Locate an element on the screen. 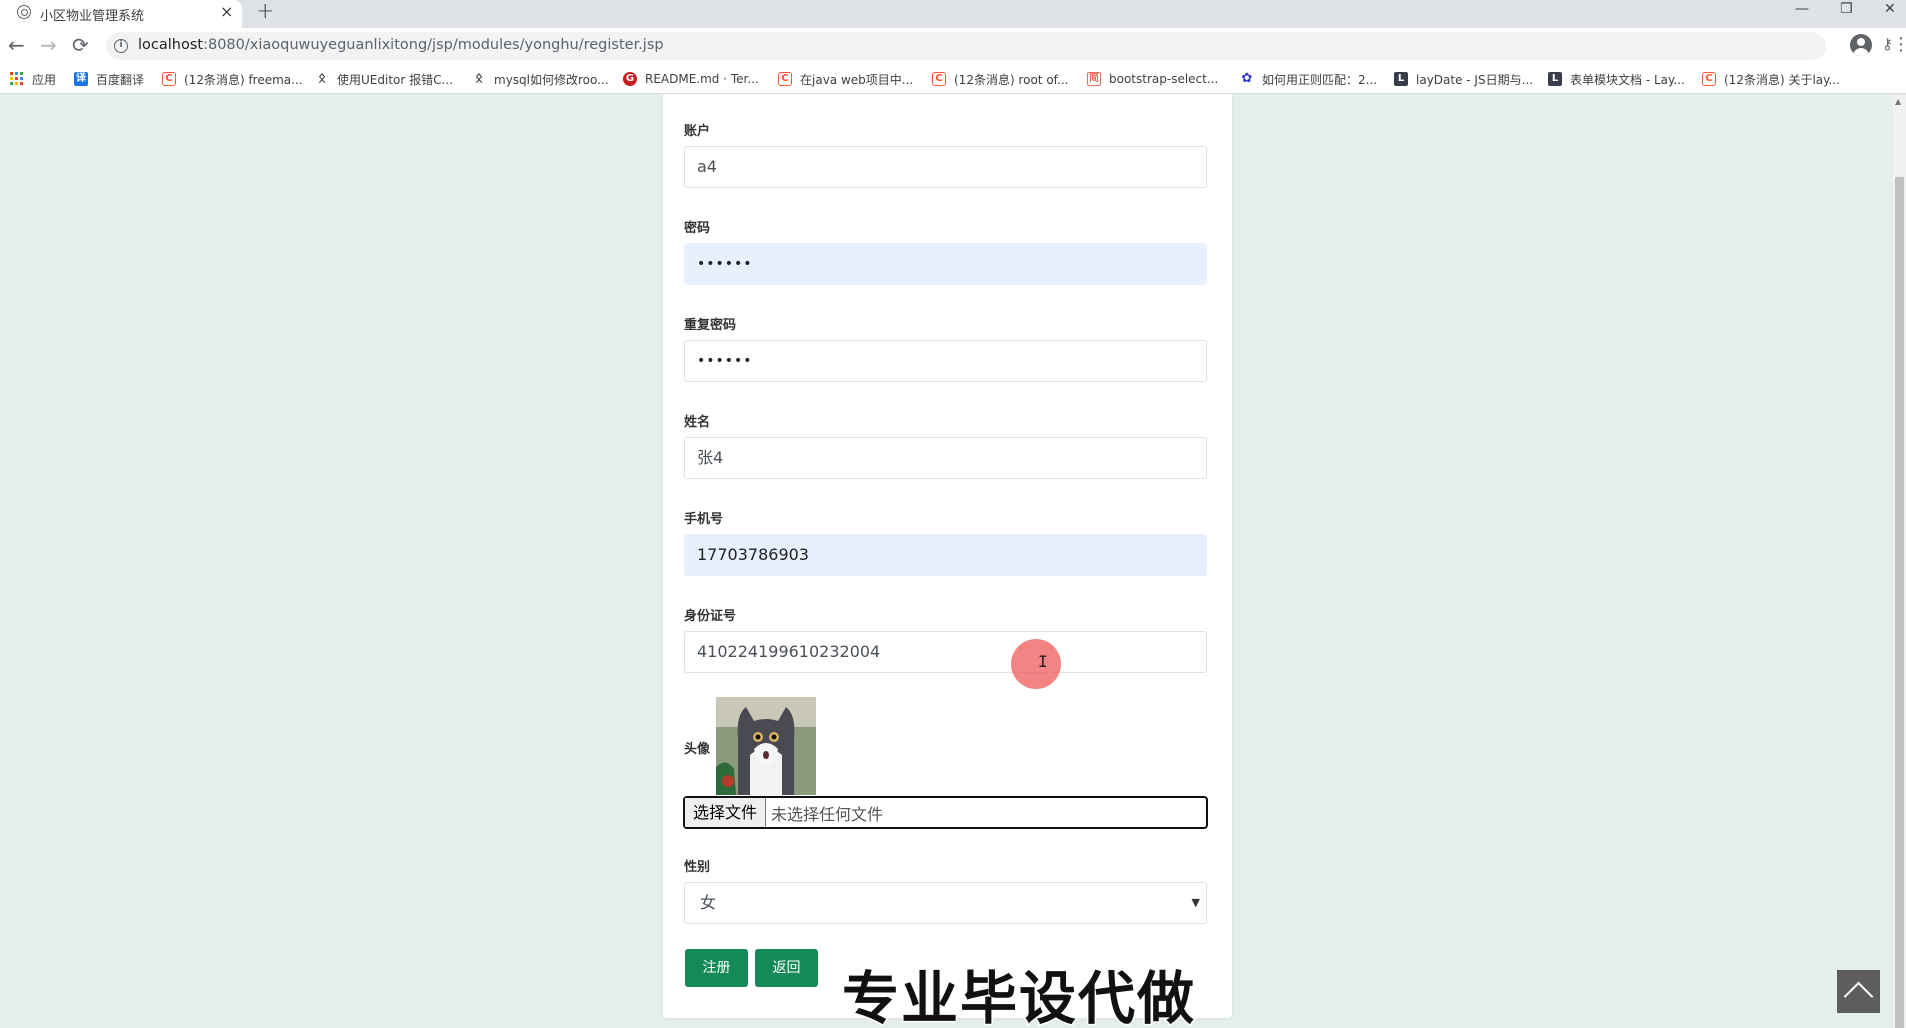  site-info-icon: i is located at coordinates (121, 46).